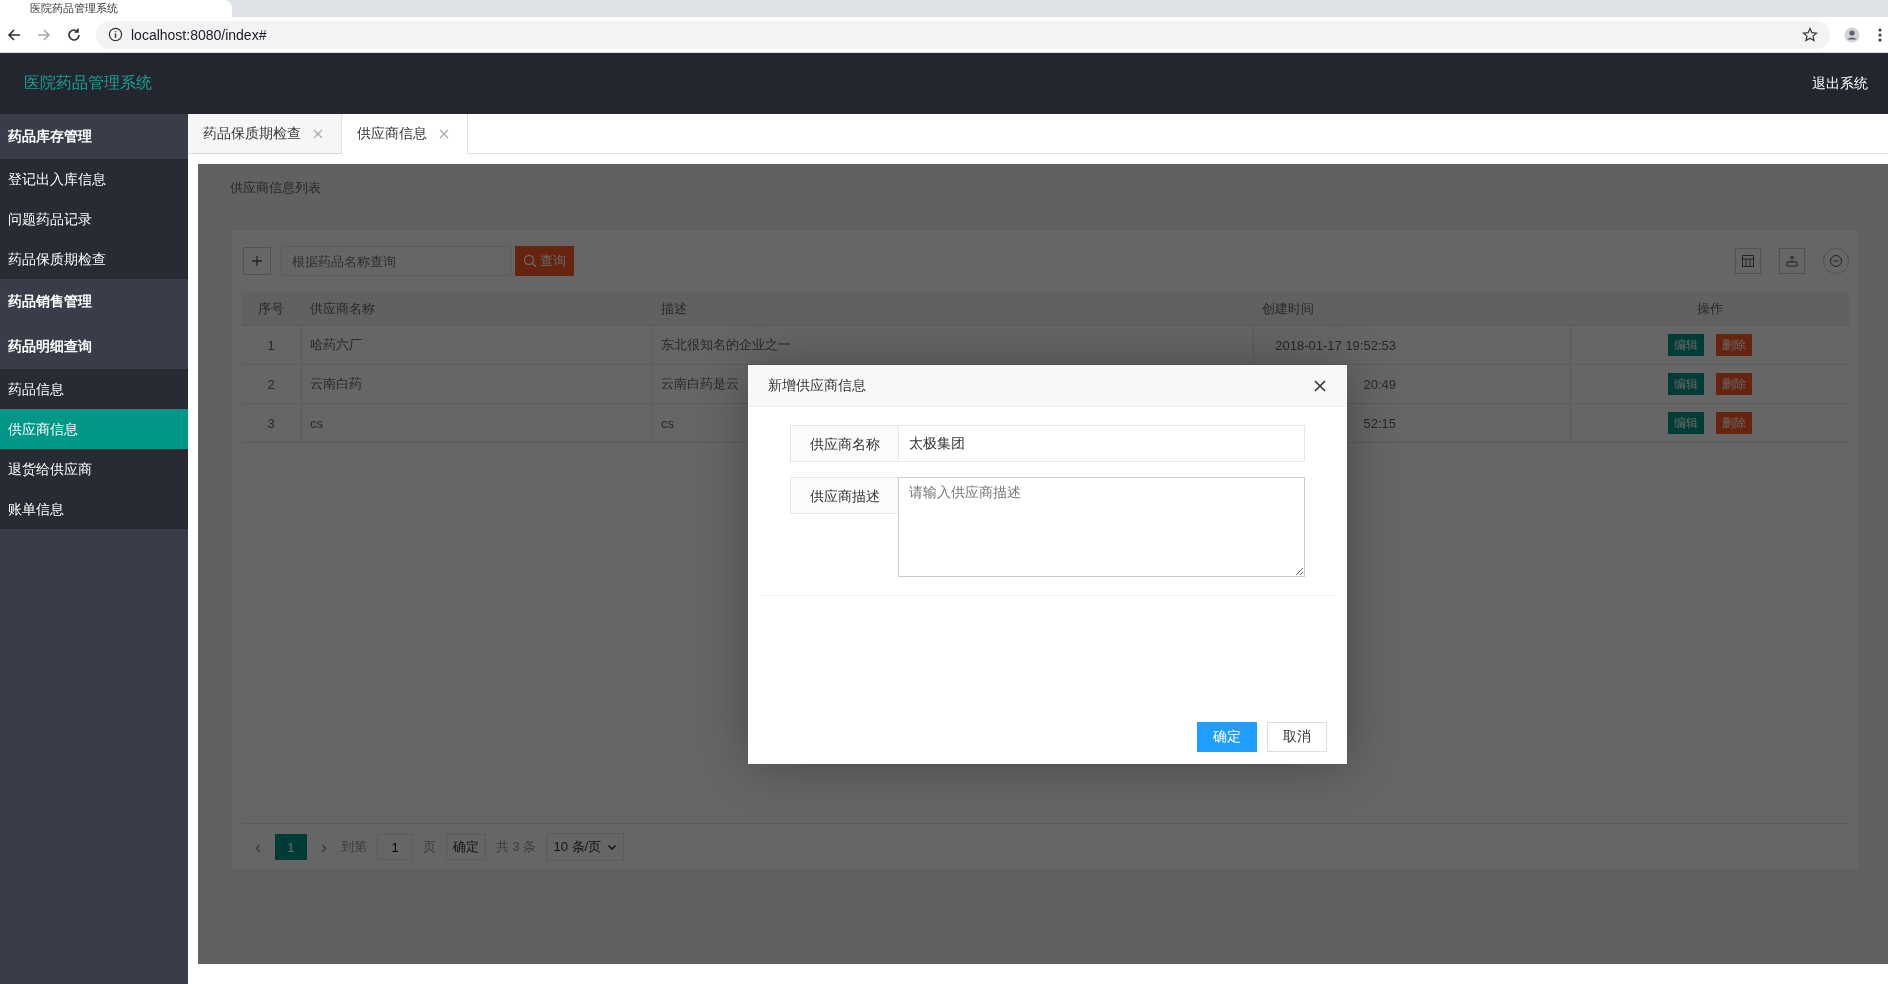  I want to click on table-cell: 哈药六厂, so click(477, 345).